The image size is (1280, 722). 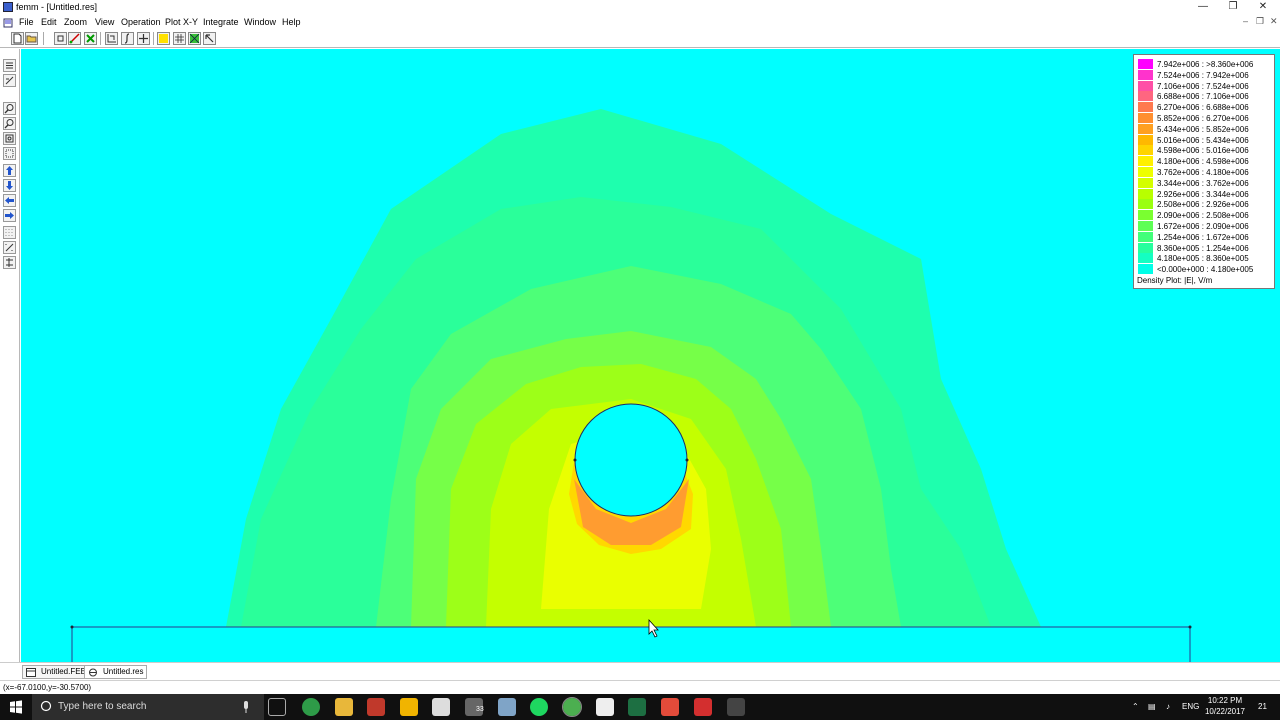 I want to click on pan-right-icon, so click(x=9, y=215).